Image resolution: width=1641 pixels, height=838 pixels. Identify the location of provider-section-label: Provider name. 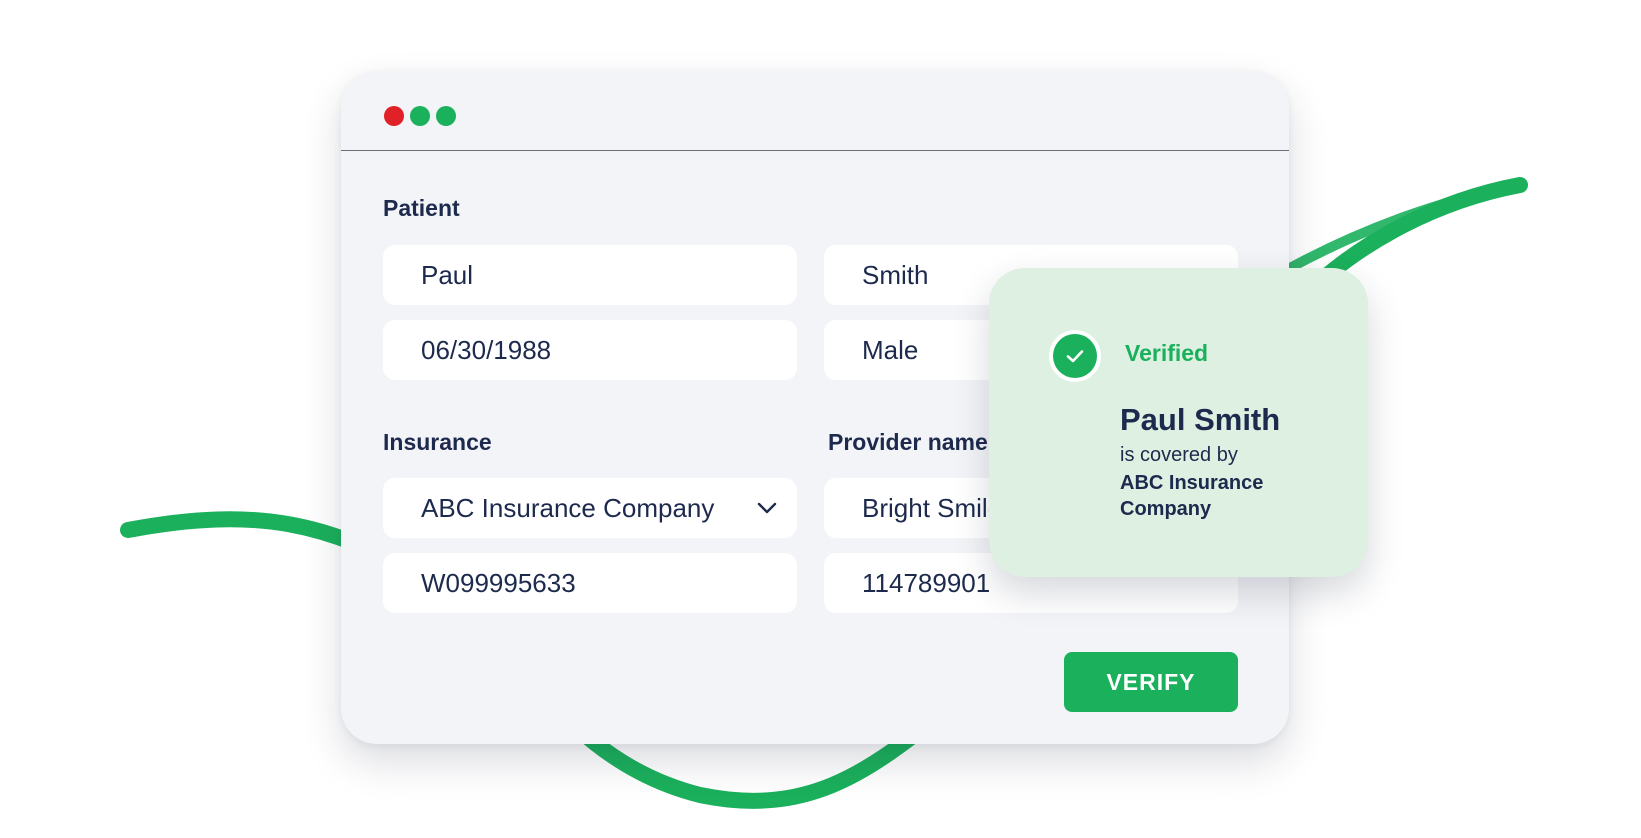
(908, 442).